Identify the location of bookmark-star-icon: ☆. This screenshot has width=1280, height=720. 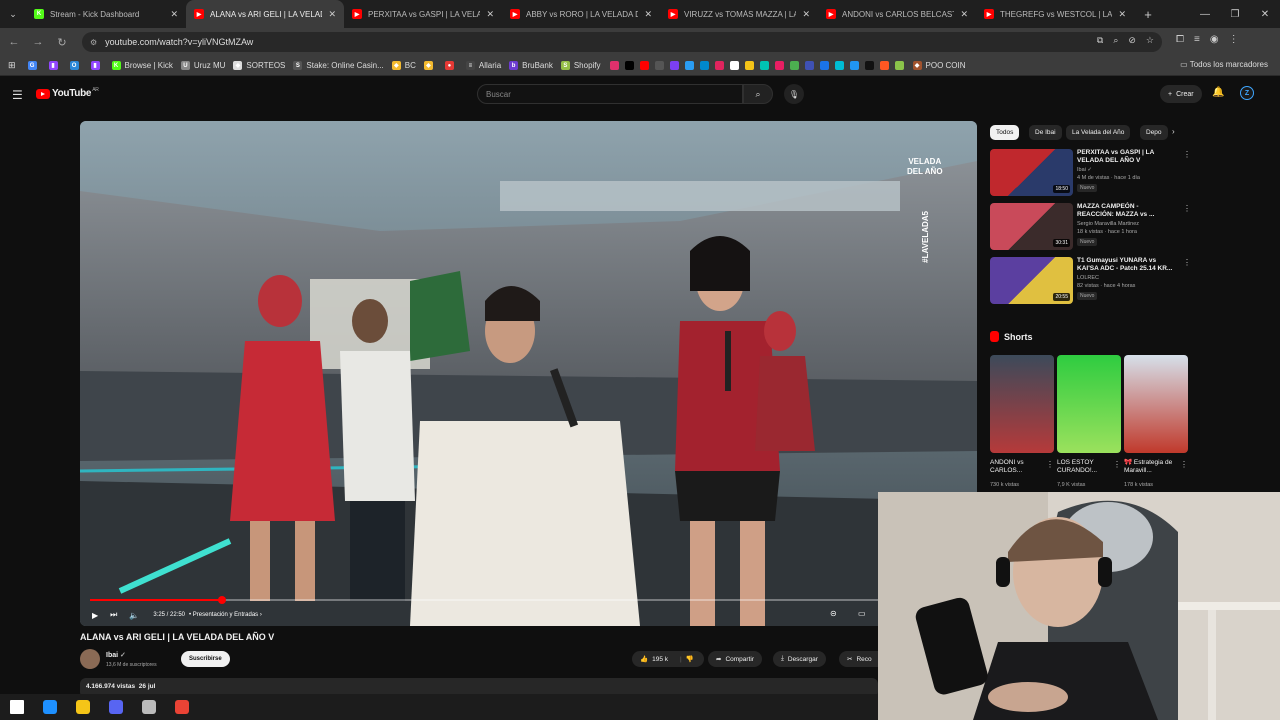
(1150, 40).